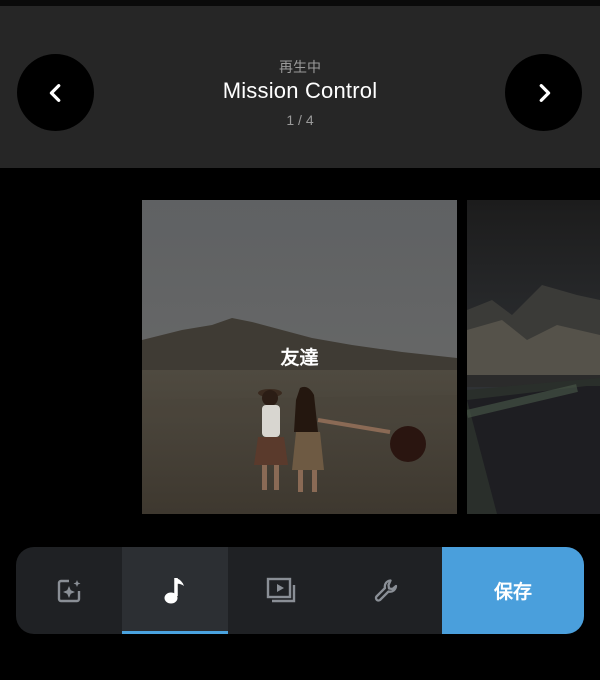  I want to click on tool-settings-button, so click(387, 590).